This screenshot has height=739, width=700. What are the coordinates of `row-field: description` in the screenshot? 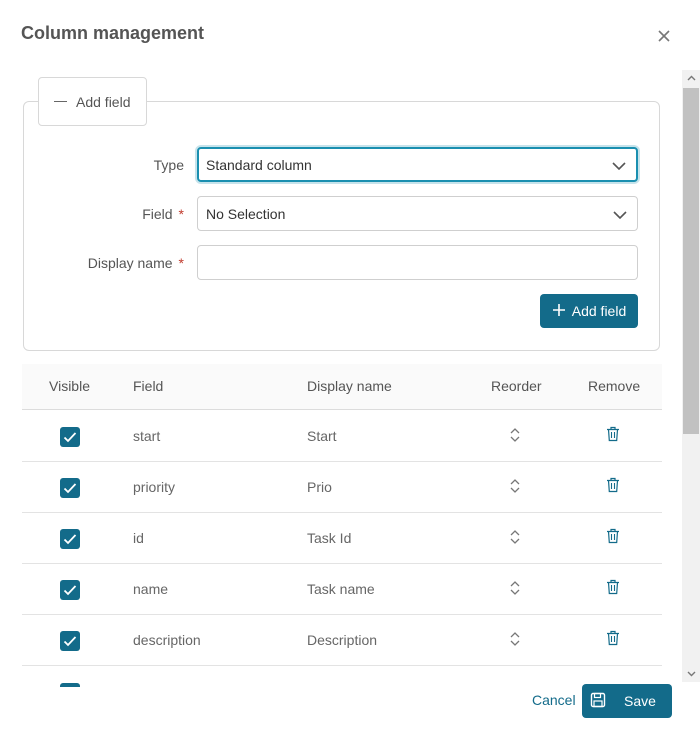 It's located at (167, 640).